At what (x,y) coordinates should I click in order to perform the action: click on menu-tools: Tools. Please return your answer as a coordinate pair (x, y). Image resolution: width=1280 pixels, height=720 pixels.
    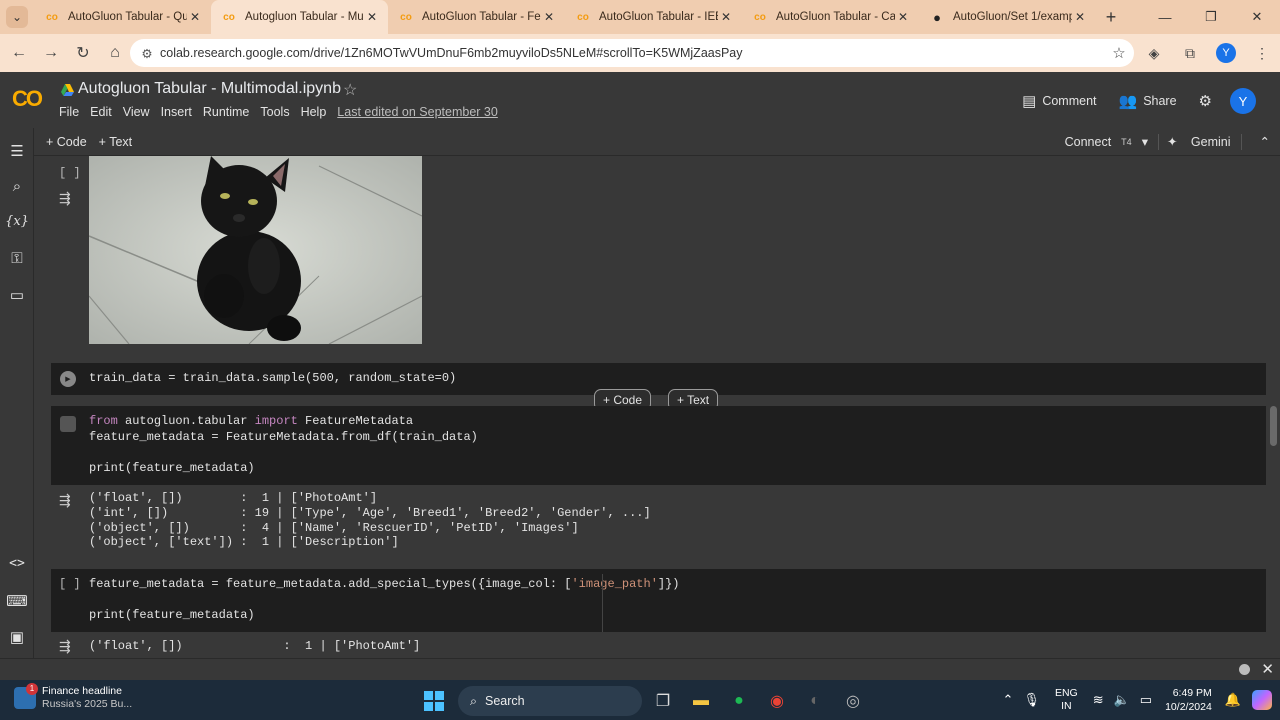
    Looking at the image, I should click on (274, 112).